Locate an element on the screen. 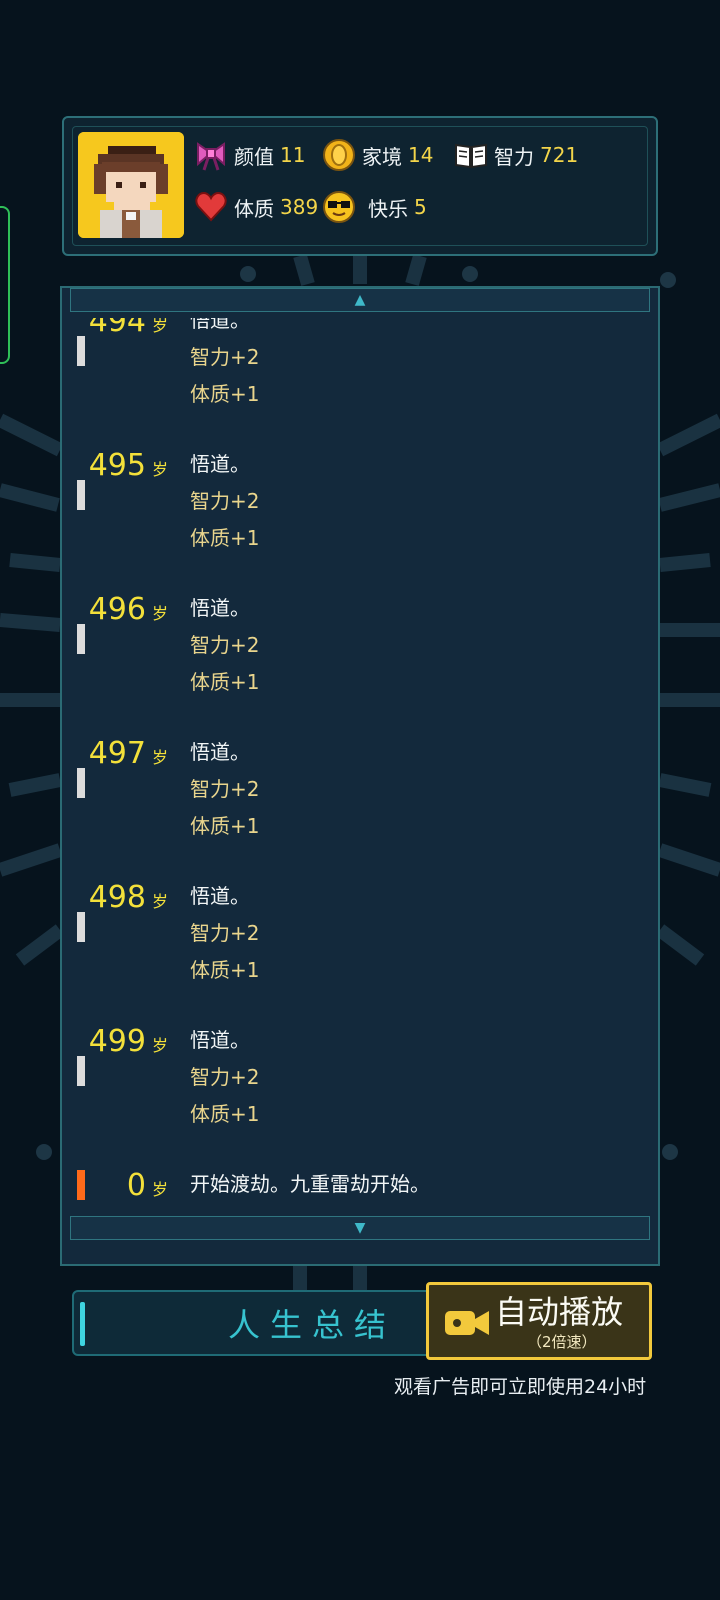 This screenshot has width=720, height=1600. physique-label: 体质 is located at coordinates (254, 208).